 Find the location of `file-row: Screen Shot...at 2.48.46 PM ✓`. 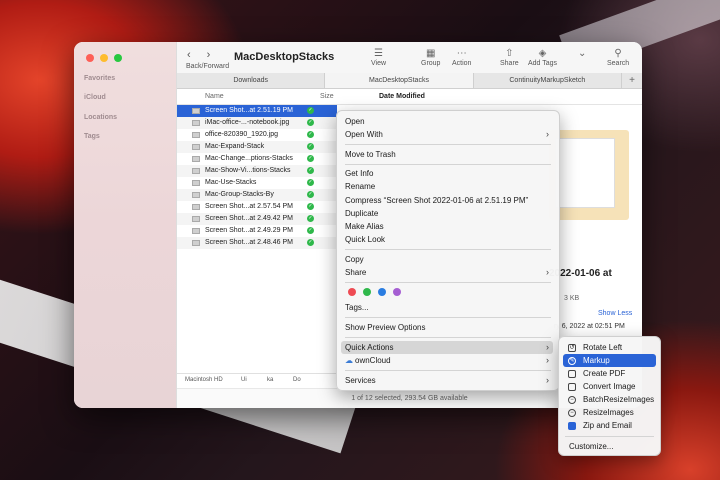

file-row: Screen Shot...at 2.48.46 PM ✓ is located at coordinates (257, 243).